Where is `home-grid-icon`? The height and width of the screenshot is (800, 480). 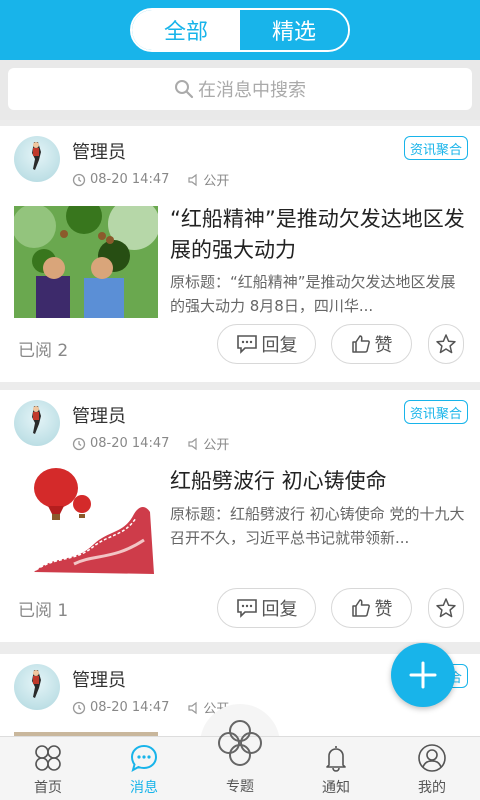
home-grid-icon is located at coordinates (48, 758).